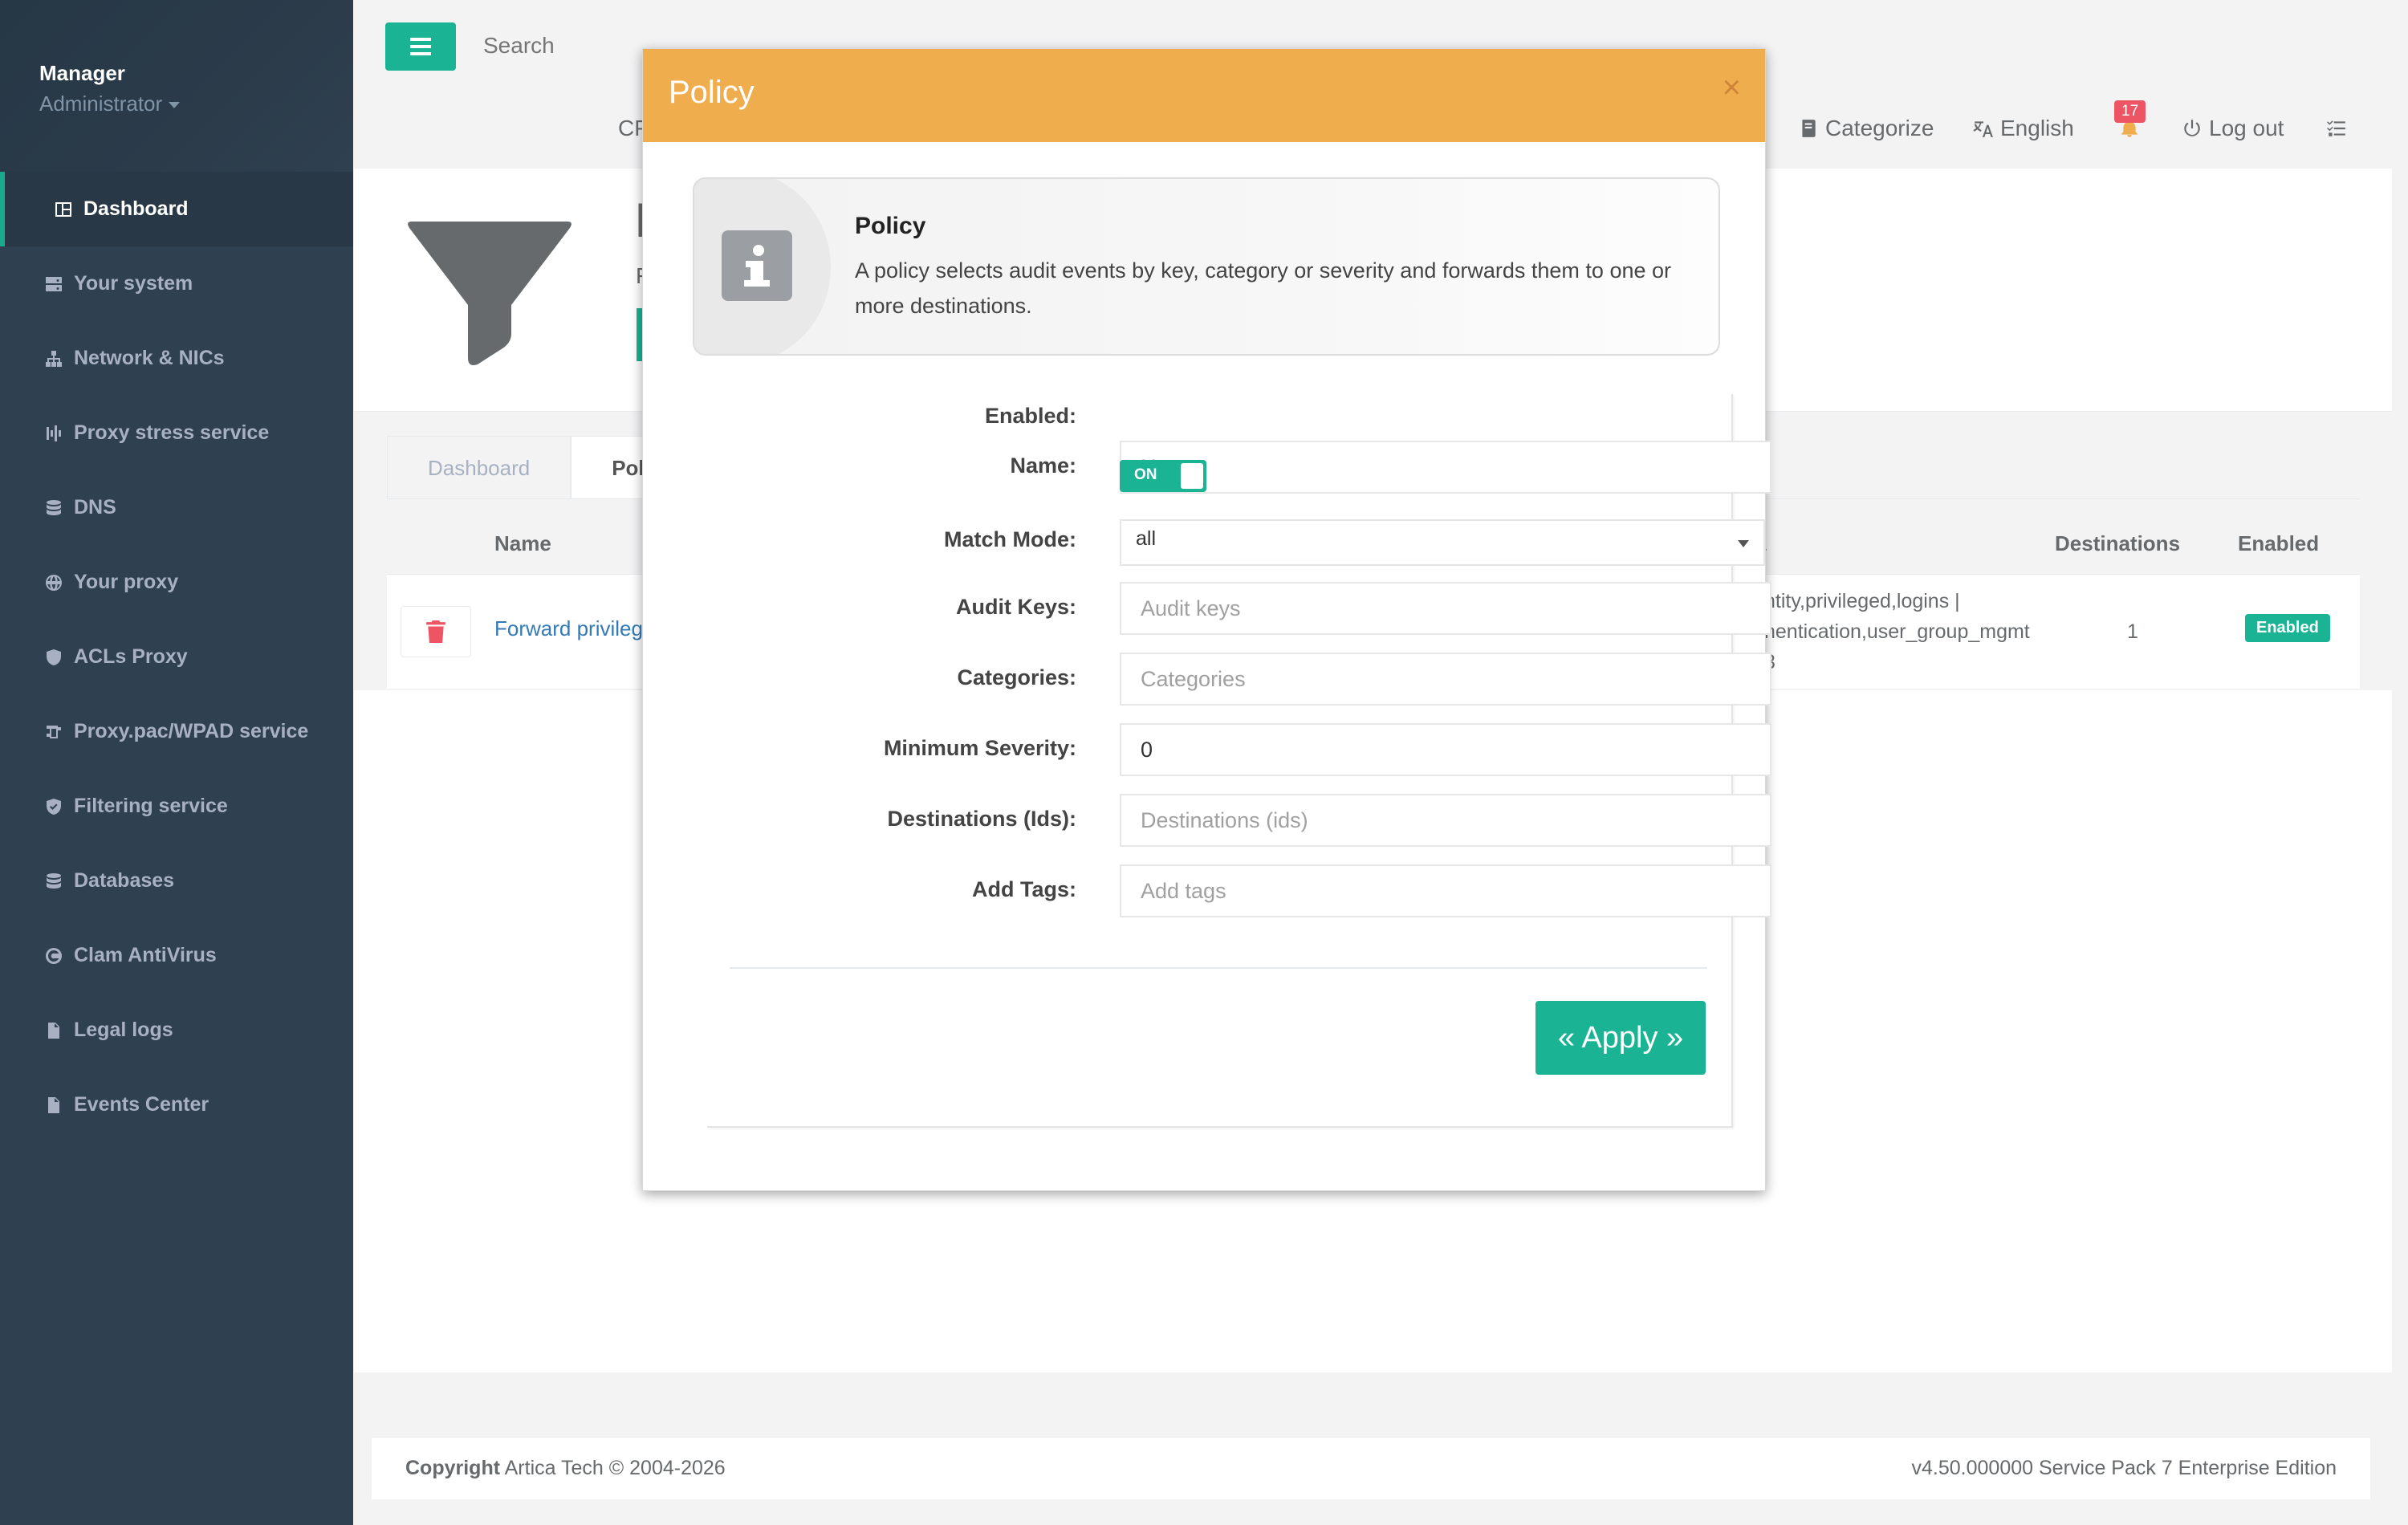 Image resolution: width=2408 pixels, height=1525 pixels. I want to click on sidebar-item-proxy-pac: Proxy.pac/WPAD service, so click(176, 732).